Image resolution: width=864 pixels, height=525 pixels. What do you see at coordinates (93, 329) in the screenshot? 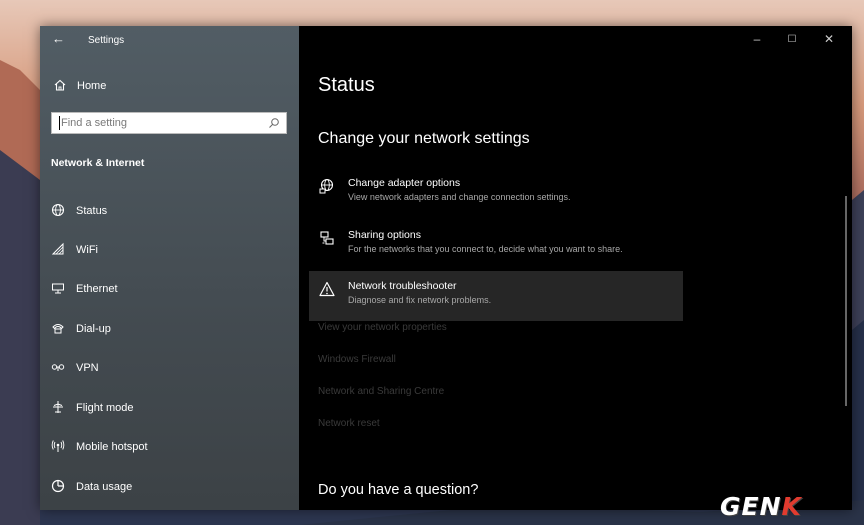
I see `sidebar-item-label: Dial-up` at bounding box center [93, 329].